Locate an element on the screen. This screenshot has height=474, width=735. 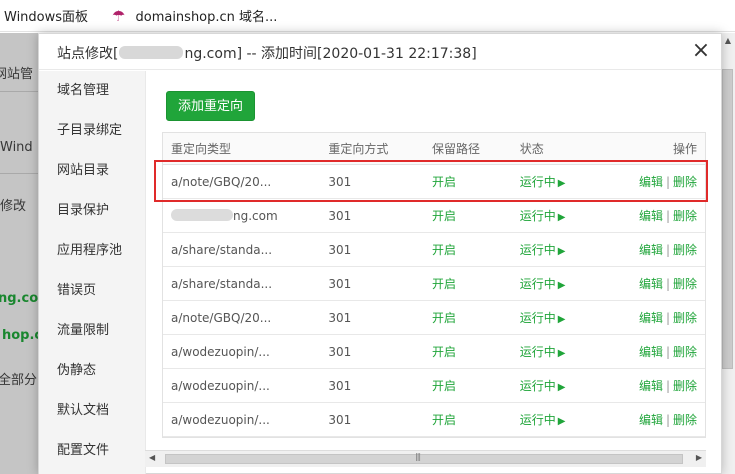
add-redirect-button: 添加重定向 is located at coordinates (211, 106).